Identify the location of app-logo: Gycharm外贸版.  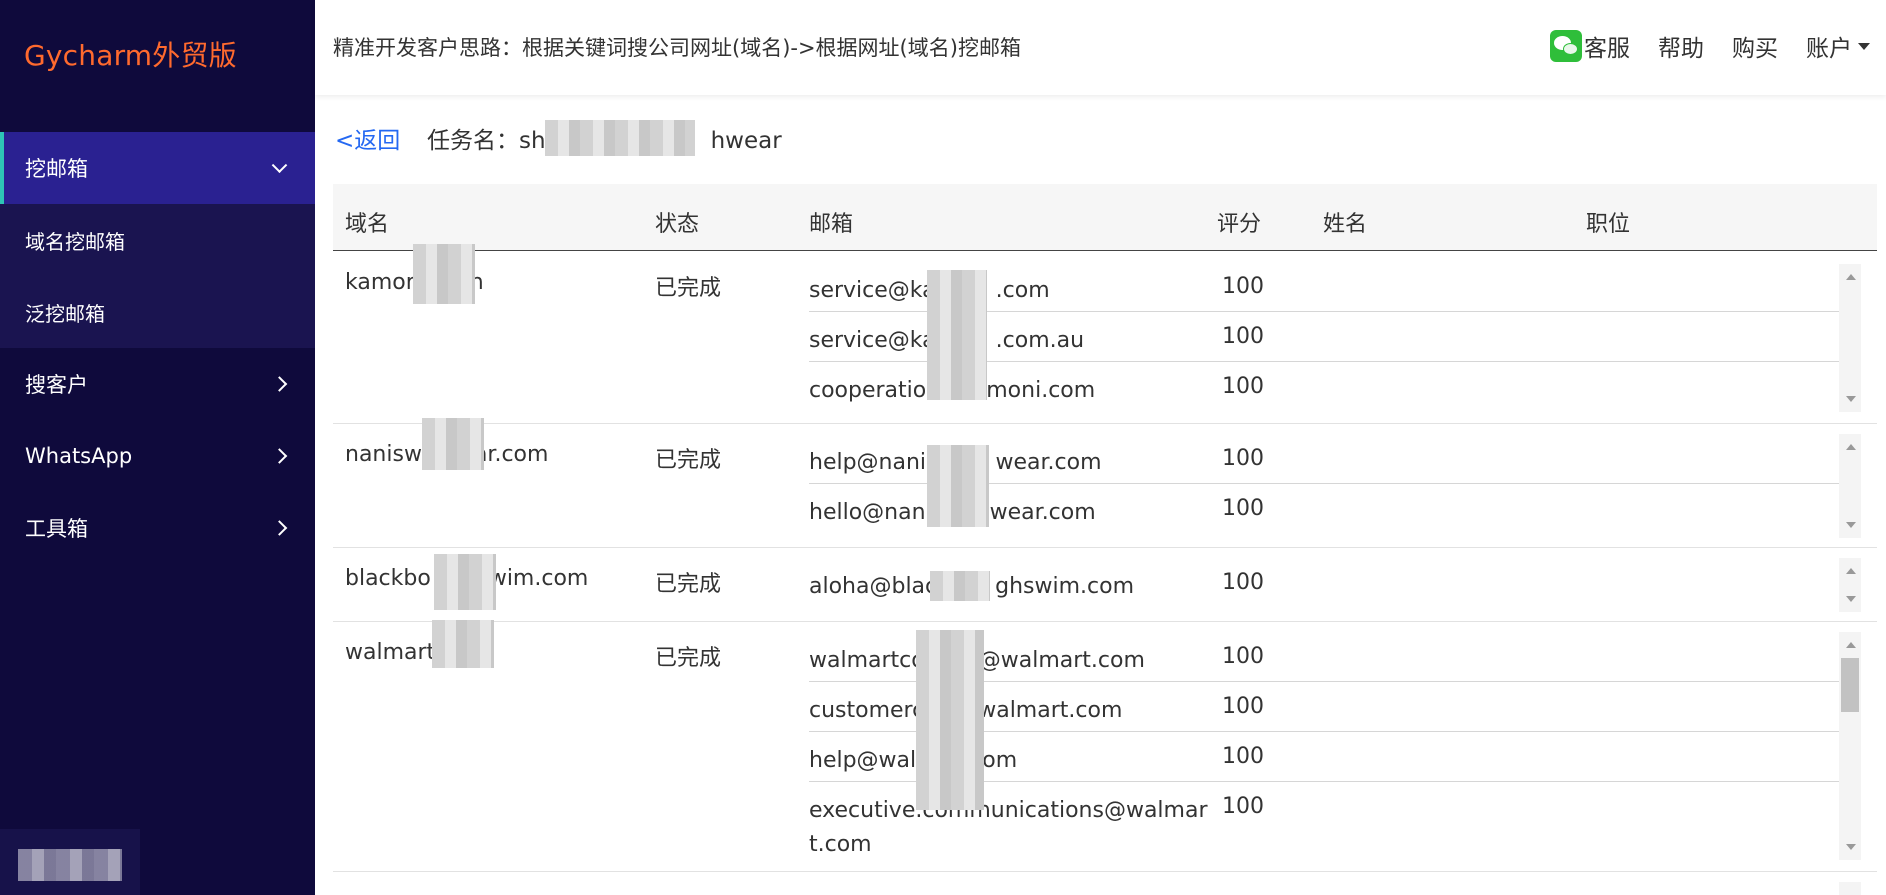
(130, 54).